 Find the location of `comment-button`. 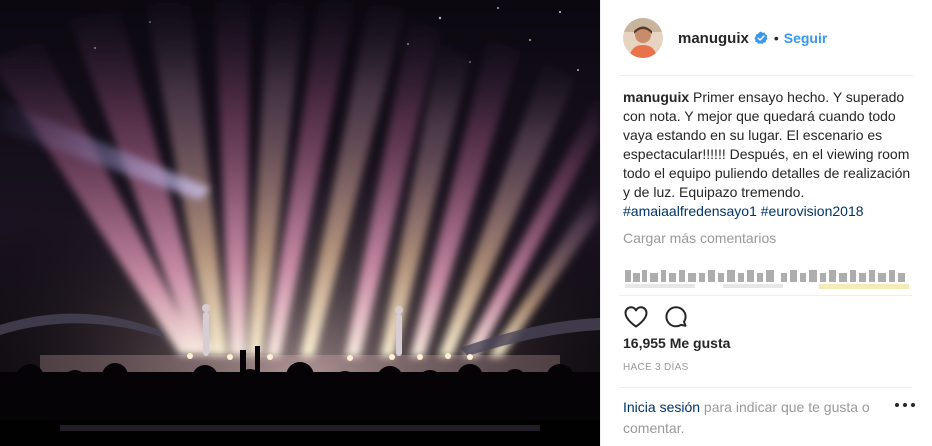

comment-button is located at coordinates (676, 317).